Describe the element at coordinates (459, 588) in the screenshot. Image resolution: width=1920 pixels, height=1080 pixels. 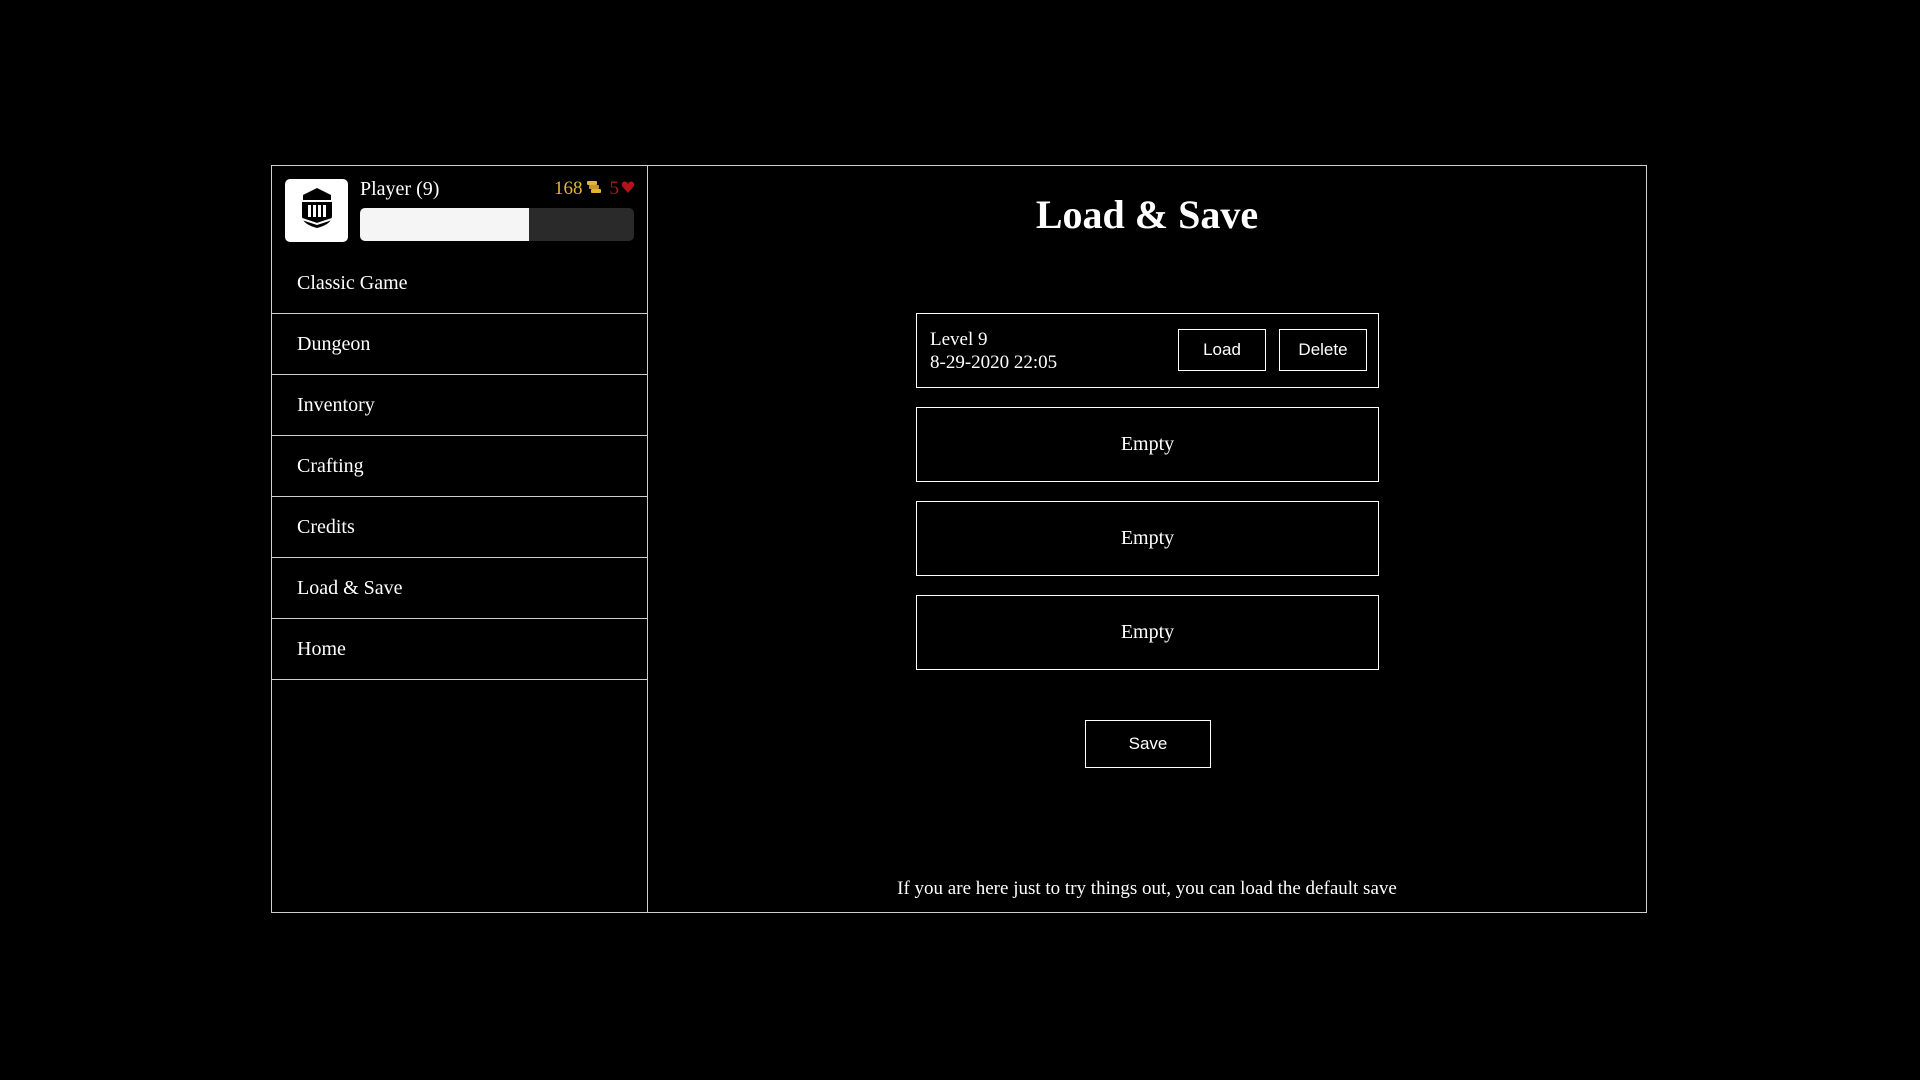
I see `sidebar-item-load-save: Load & Save` at that location.